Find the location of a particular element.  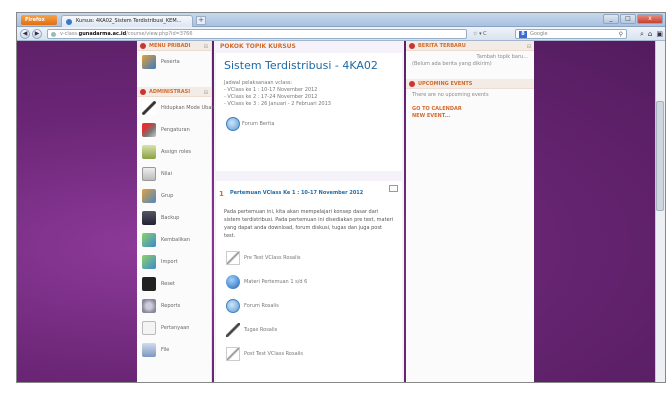

sidebar-item-restore: Kembalikan is located at coordinates (174, 240).